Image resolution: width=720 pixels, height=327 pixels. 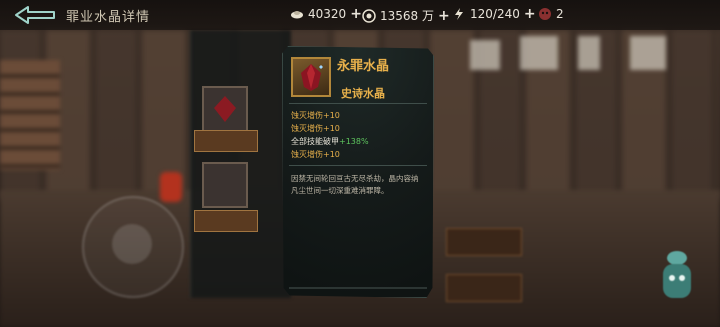 What do you see at coordinates (132, 244) in the screenshot?
I see `joystick-knob` at bounding box center [132, 244].